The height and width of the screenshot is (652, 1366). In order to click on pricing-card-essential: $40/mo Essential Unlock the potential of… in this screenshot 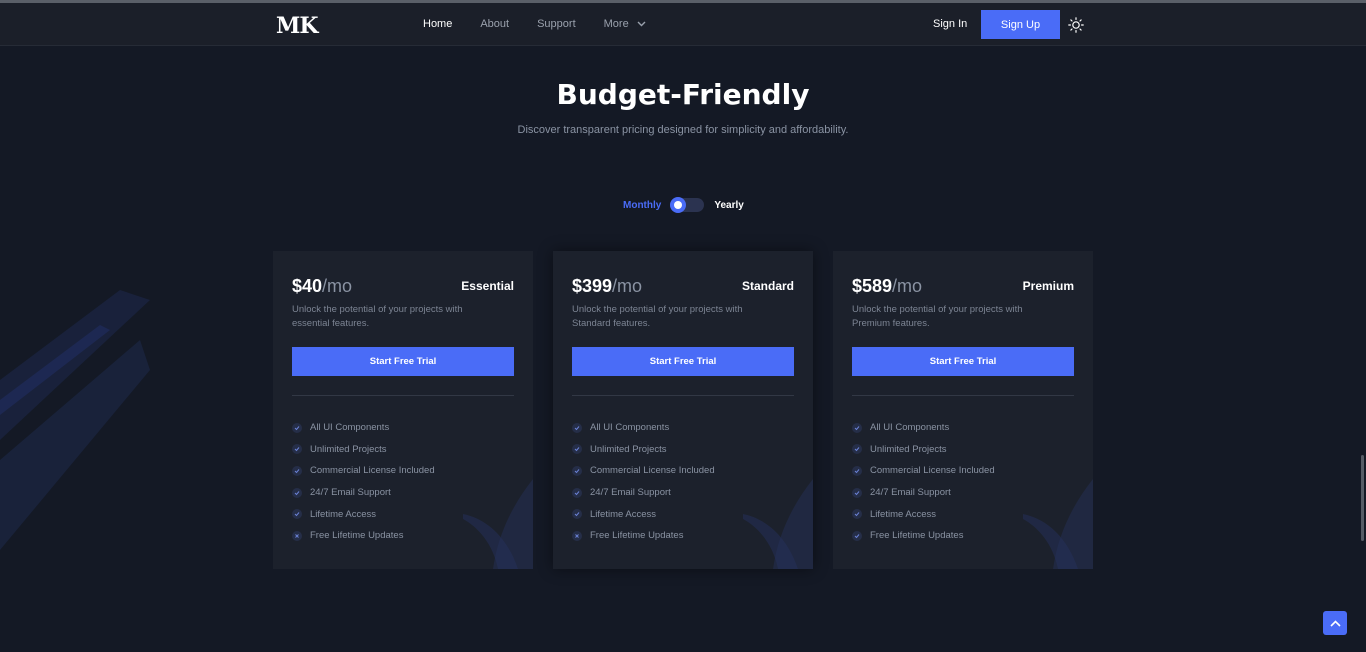, I will do `click(403, 410)`.